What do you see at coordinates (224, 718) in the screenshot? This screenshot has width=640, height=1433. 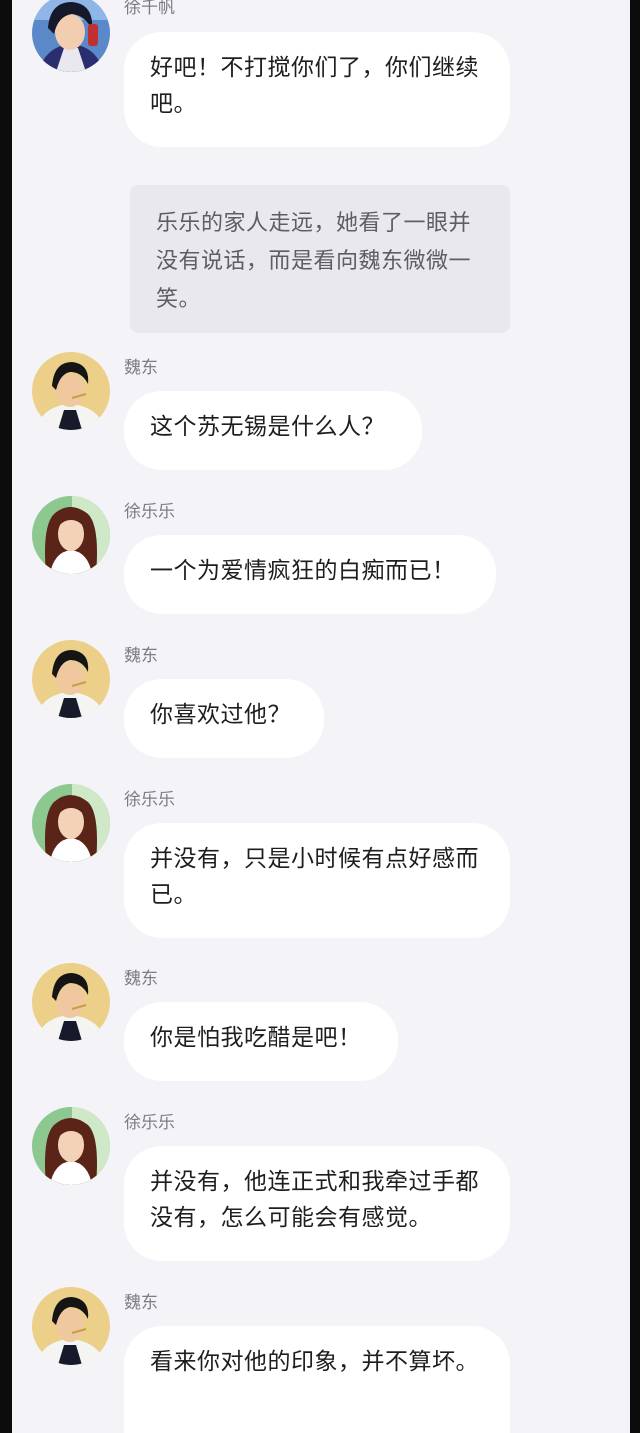 I see `message-bubble: 你喜欢过他？` at bounding box center [224, 718].